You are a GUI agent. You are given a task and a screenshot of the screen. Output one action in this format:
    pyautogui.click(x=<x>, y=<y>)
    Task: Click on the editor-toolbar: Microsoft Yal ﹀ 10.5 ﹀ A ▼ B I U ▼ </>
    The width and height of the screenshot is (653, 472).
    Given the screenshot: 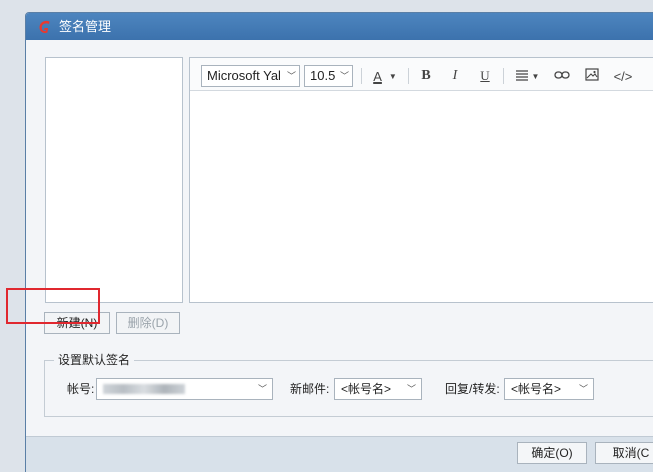 What is the action you would take?
    pyautogui.click(x=421, y=74)
    